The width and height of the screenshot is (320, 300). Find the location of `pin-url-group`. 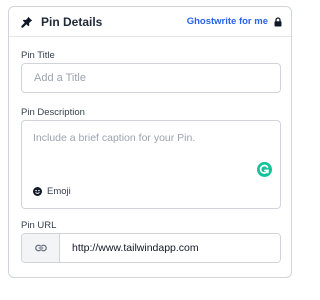

pin-url-group is located at coordinates (151, 248).